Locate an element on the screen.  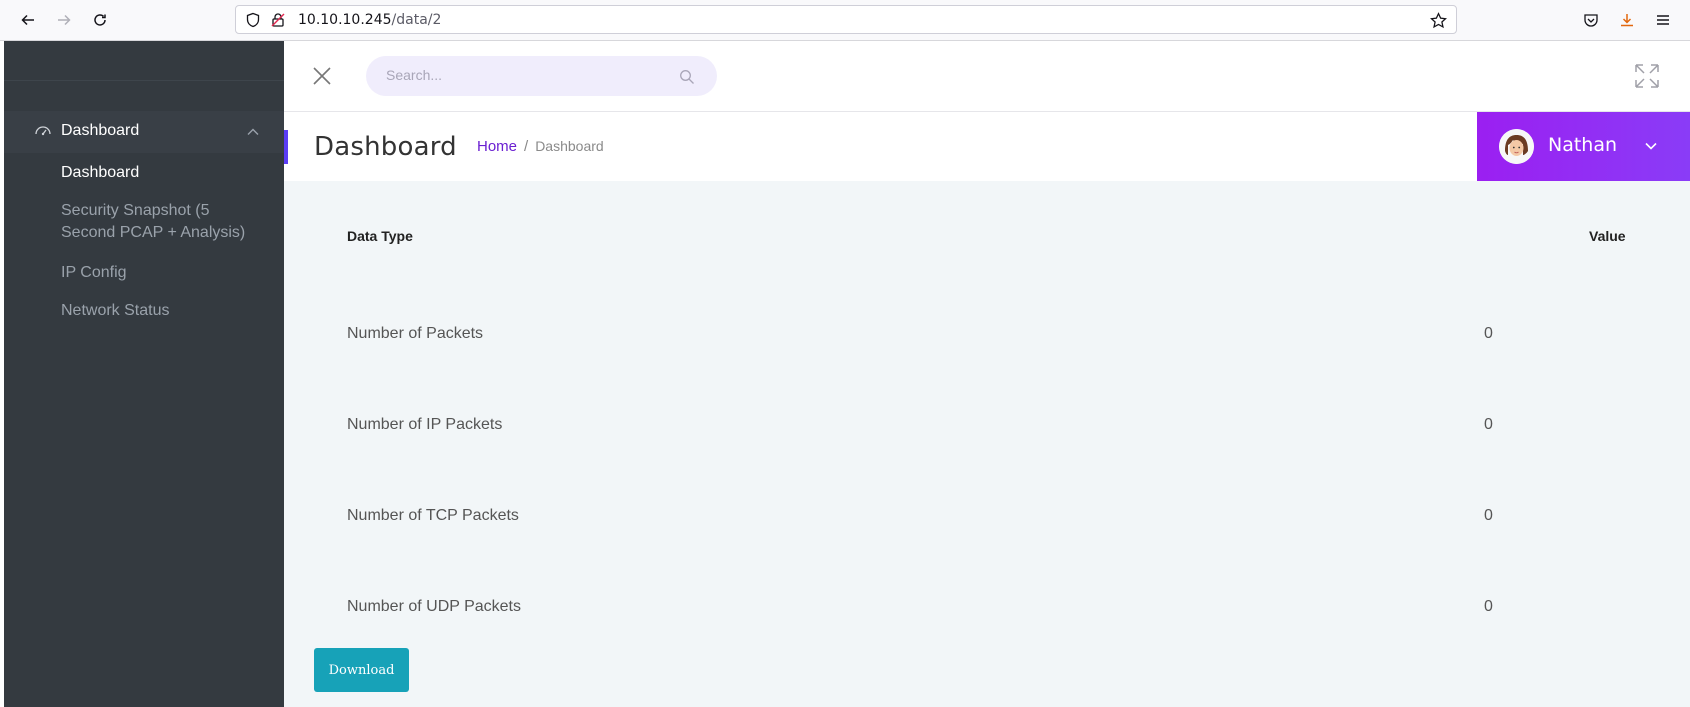
bookmark-star-icon is located at coordinates (1438, 20).